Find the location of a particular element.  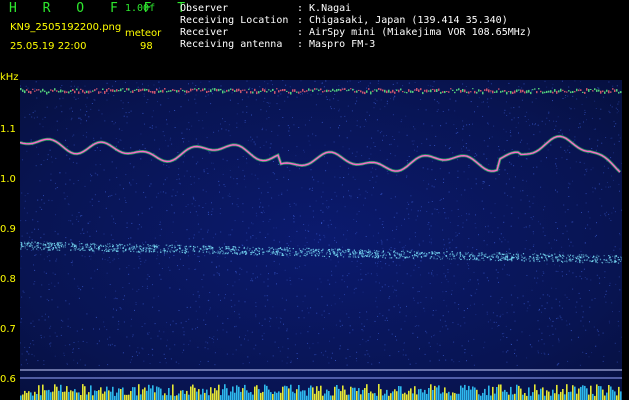

y-tick-label: 1.1 is located at coordinates (8, 129).